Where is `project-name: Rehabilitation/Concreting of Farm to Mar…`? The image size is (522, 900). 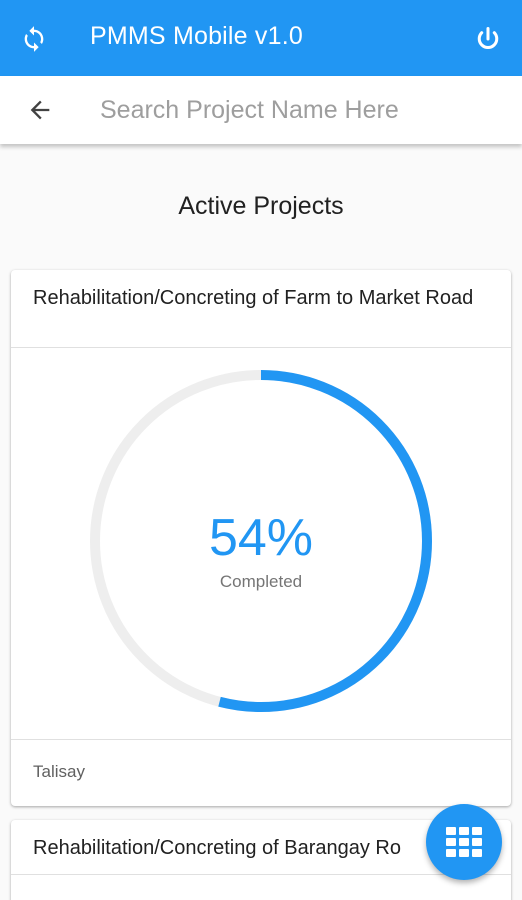
project-name: Rehabilitation/Concreting of Farm to Mar… is located at coordinates (261, 309).